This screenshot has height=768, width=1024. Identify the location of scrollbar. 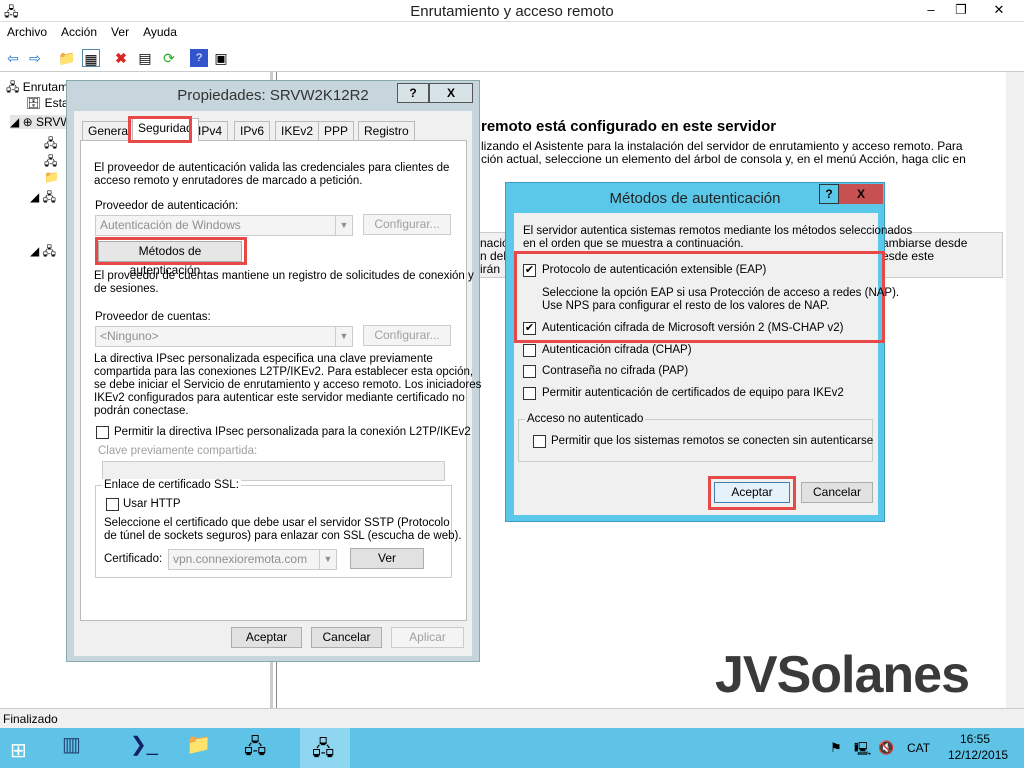
(1015, 390).